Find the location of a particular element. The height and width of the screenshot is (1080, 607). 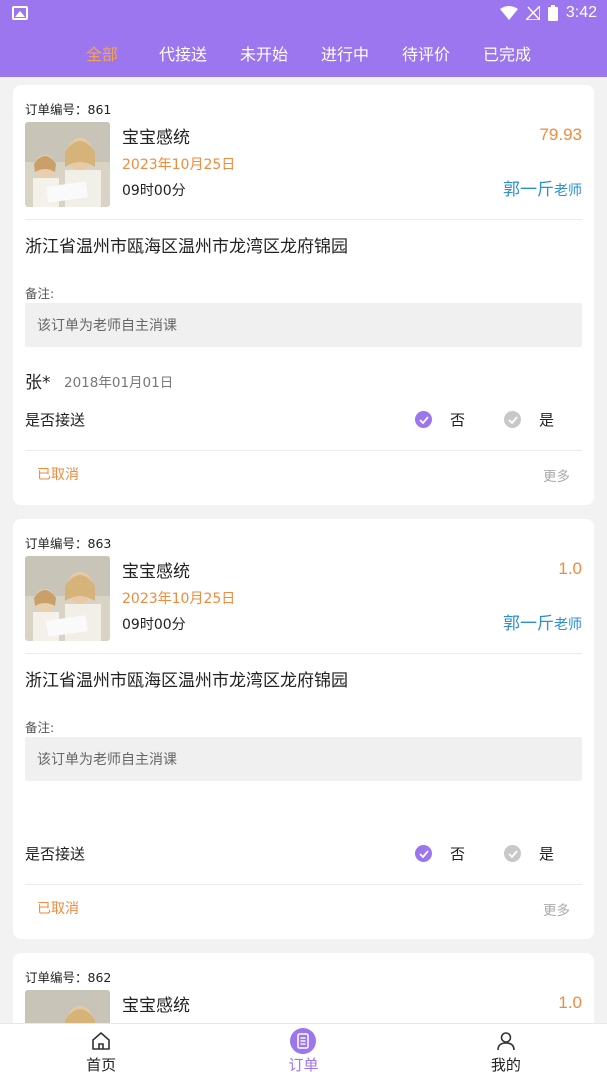

nav-orders: 订单 is located at coordinates (303, 1052).